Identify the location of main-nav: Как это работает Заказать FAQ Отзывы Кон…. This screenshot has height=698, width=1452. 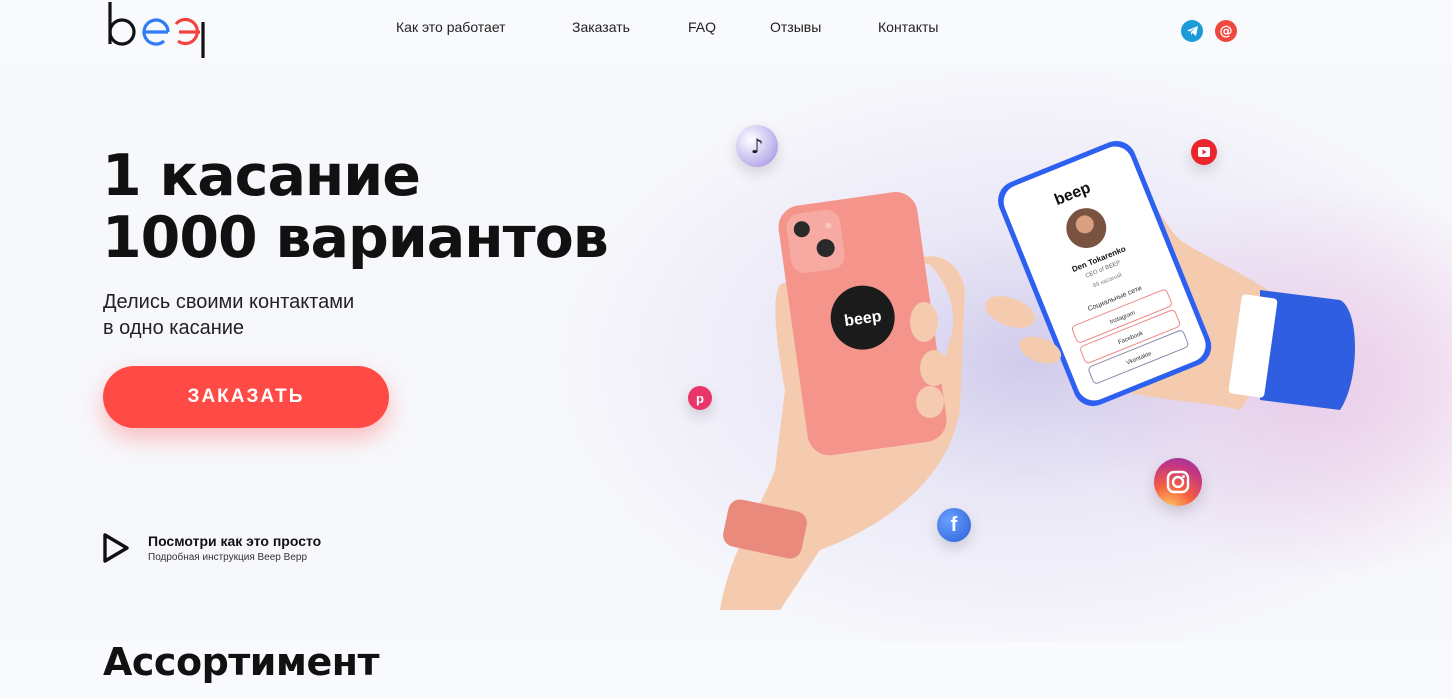
(667, 27).